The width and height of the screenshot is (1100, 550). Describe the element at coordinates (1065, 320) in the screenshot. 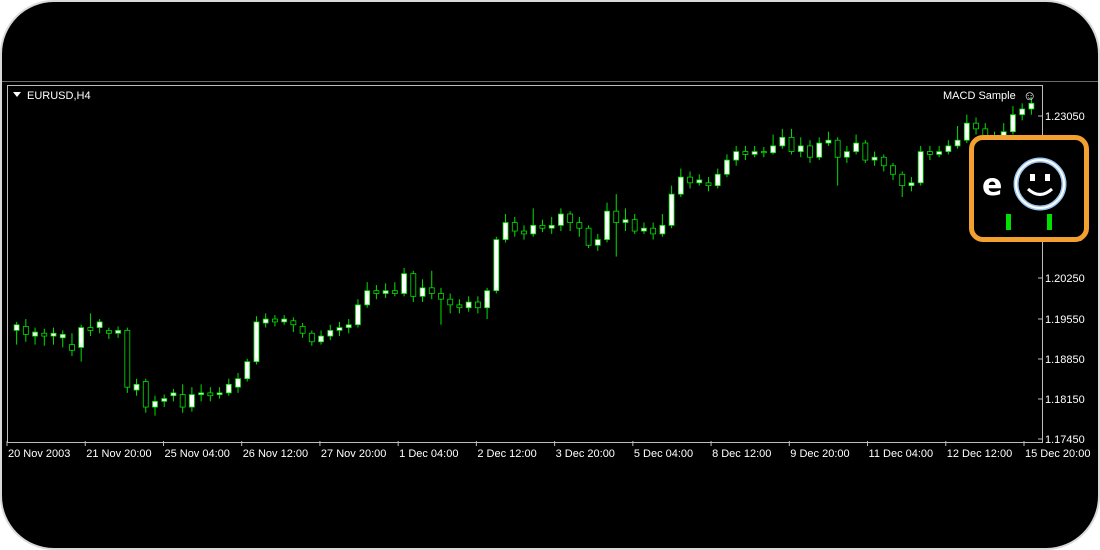

I see `y-tick-label: 1.19550` at that location.